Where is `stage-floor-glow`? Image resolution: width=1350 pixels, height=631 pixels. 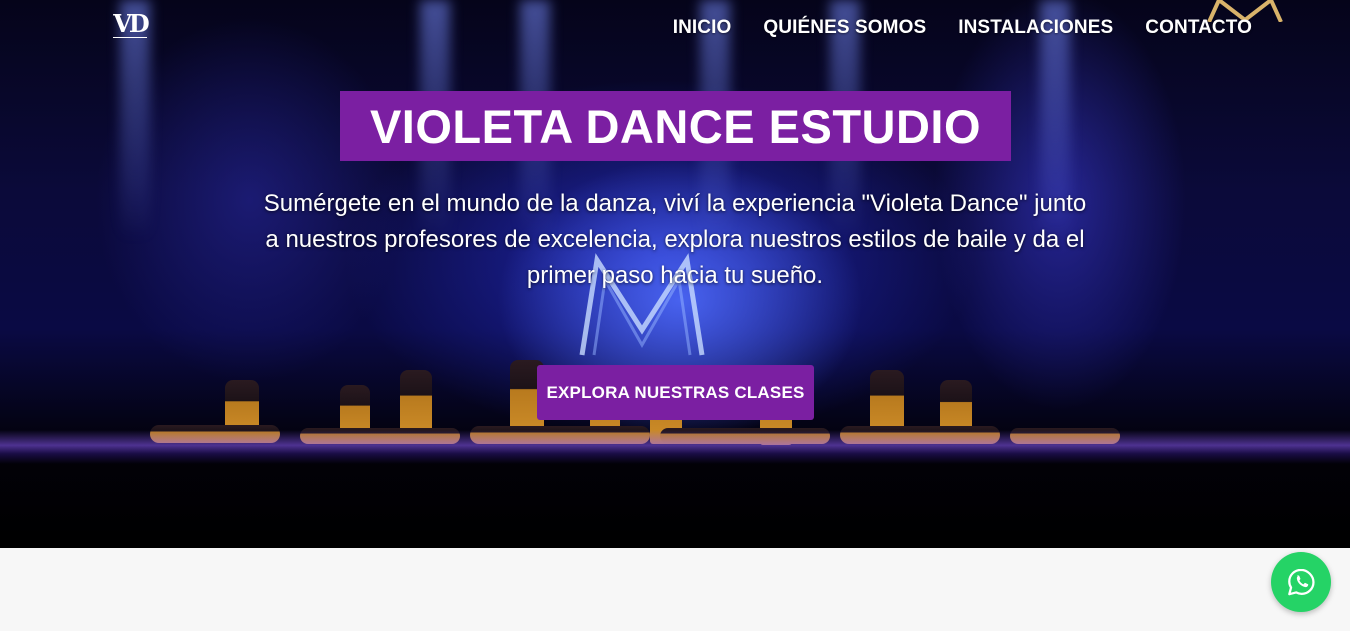
stage-floor-glow is located at coordinates (675, 447).